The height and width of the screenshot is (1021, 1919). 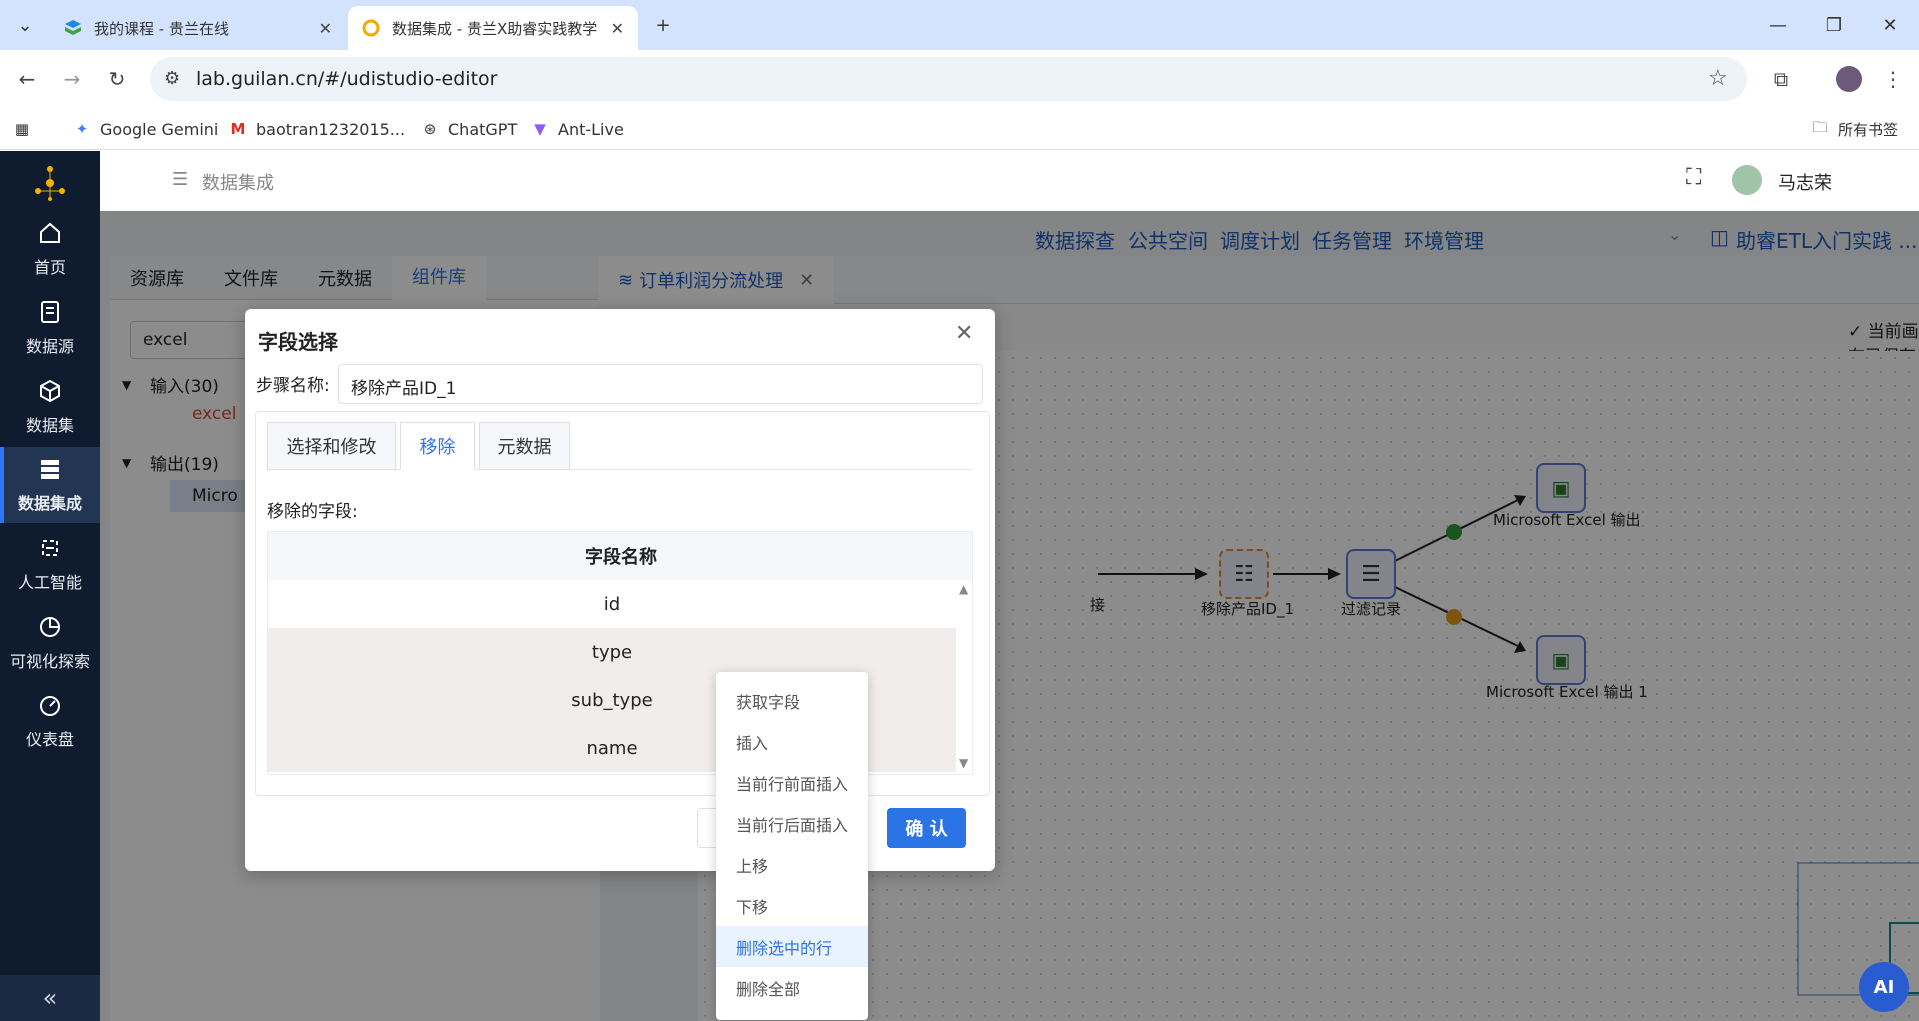 I want to click on tab-remove: 移除, so click(x=437, y=446).